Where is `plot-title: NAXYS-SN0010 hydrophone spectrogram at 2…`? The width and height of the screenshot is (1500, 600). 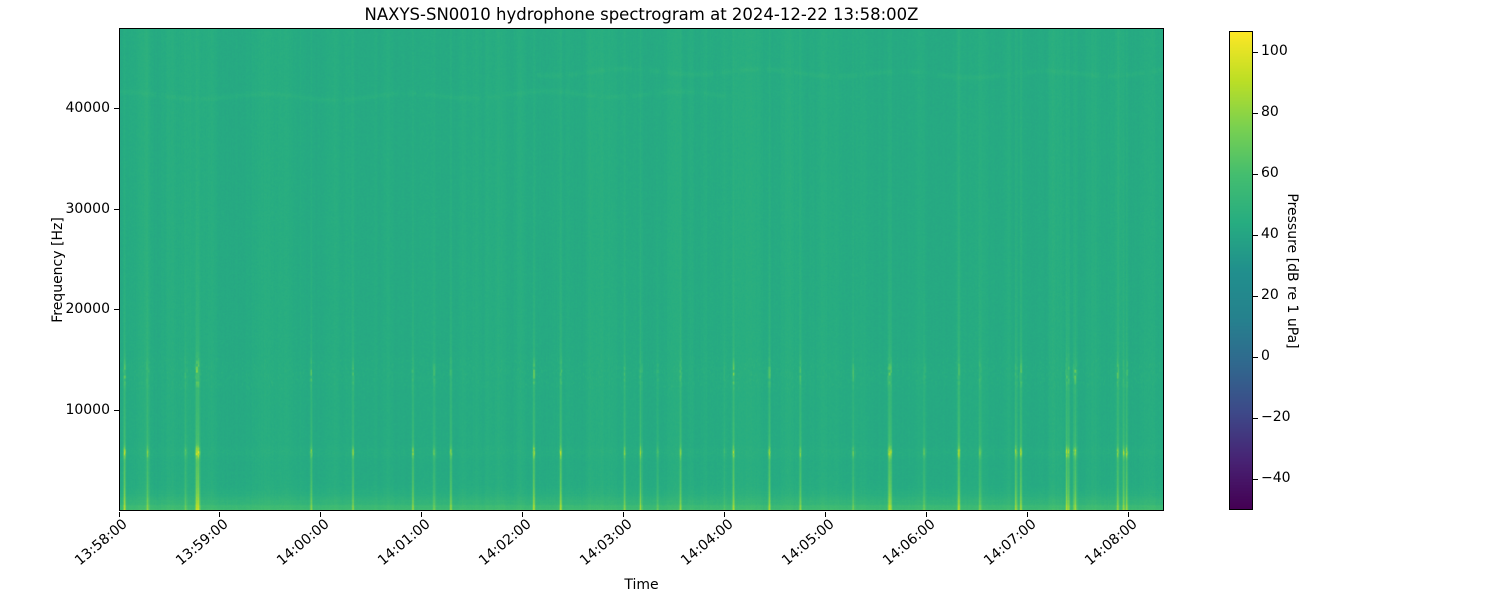 plot-title: NAXYS-SN0010 hydrophone spectrogram at 2… is located at coordinates (641, 14).